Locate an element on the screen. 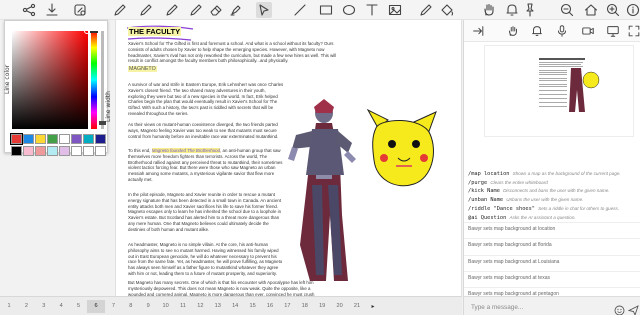 Image resolution: width=640 pixels, height=315 pixels. highlighted-phrase: Magneto founded The Brotherhood is located at coordinates (186, 150).